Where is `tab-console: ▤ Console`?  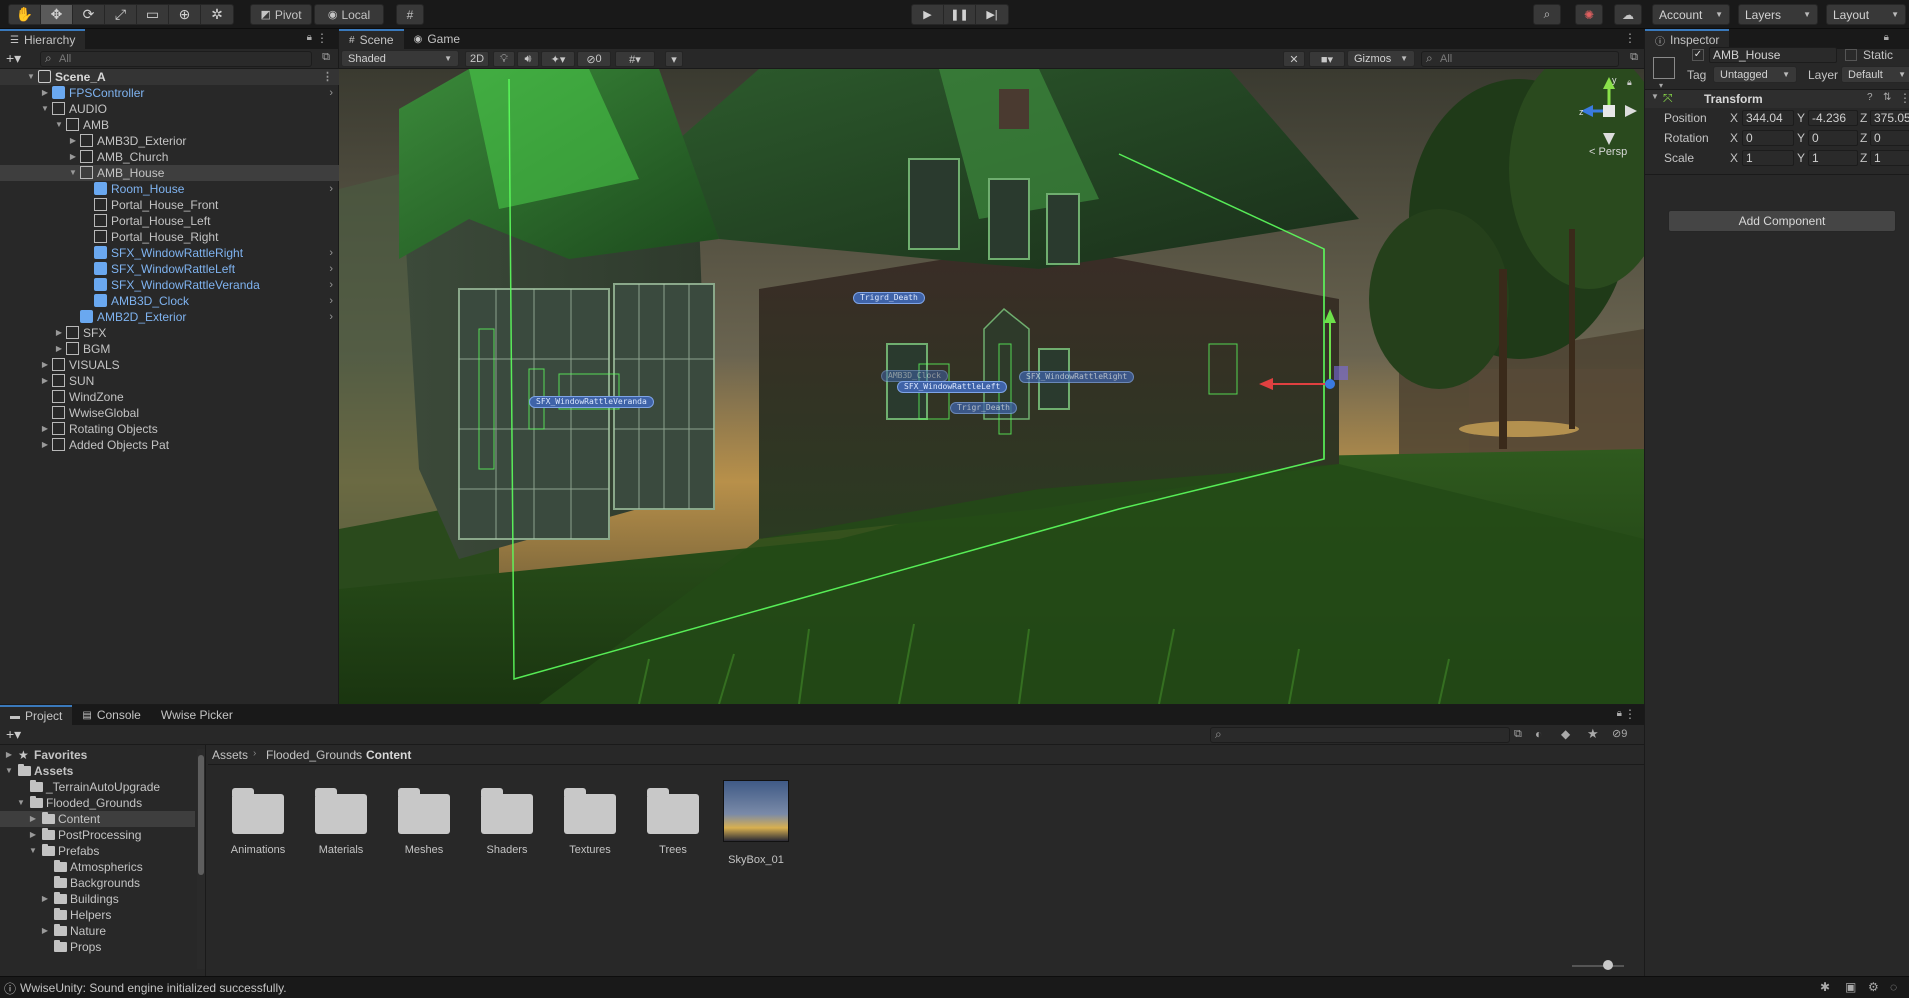 tab-console: ▤ Console is located at coordinates (111, 715).